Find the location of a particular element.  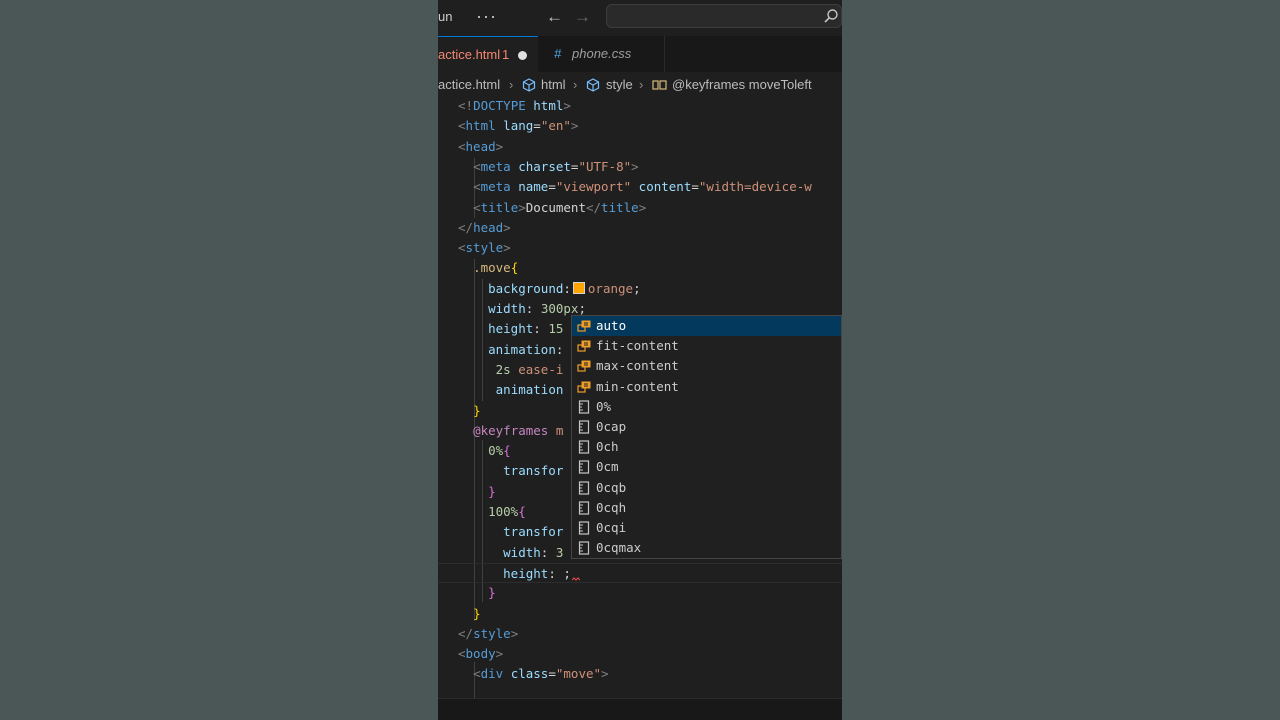

breadcrumb-file: actice.html is located at coordinates (469, 84).